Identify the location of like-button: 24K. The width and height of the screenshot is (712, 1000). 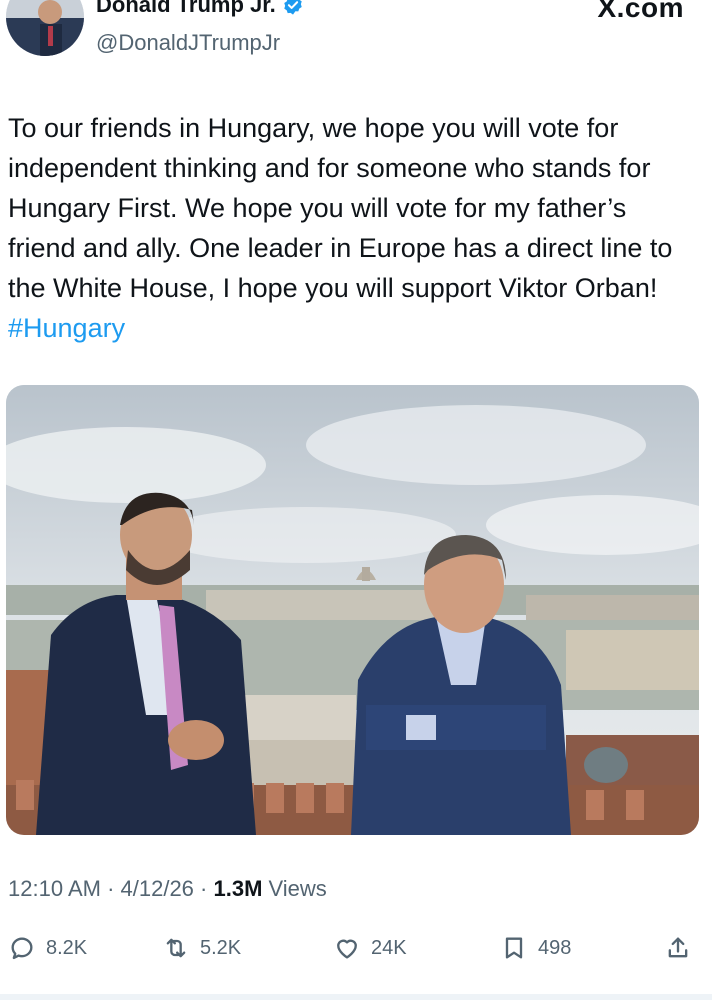
(370, 948).